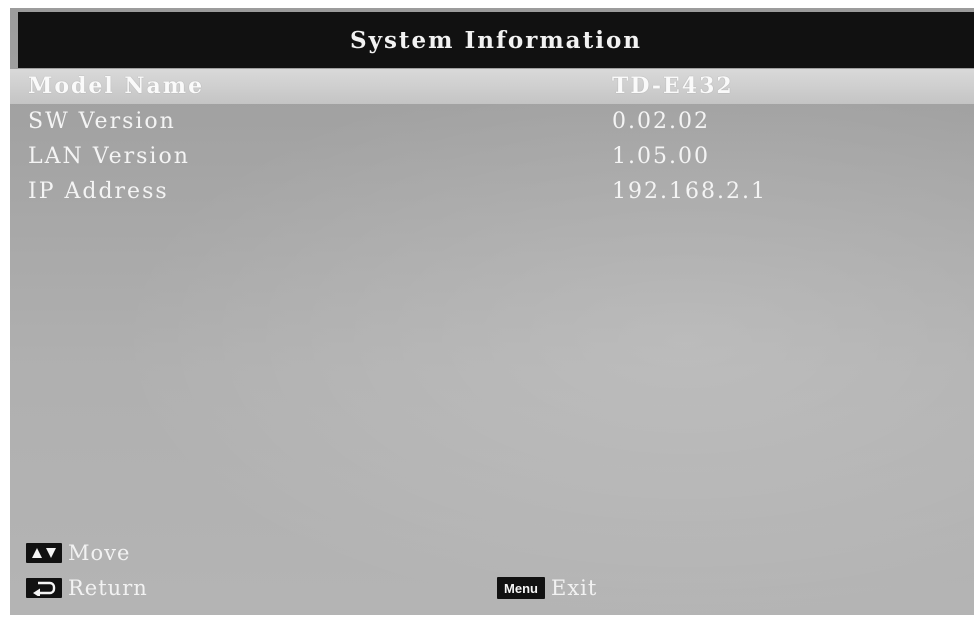 This screenshot has height=619, width=976. I want to click on menu-title-bar: System Information, so click(496, 40).